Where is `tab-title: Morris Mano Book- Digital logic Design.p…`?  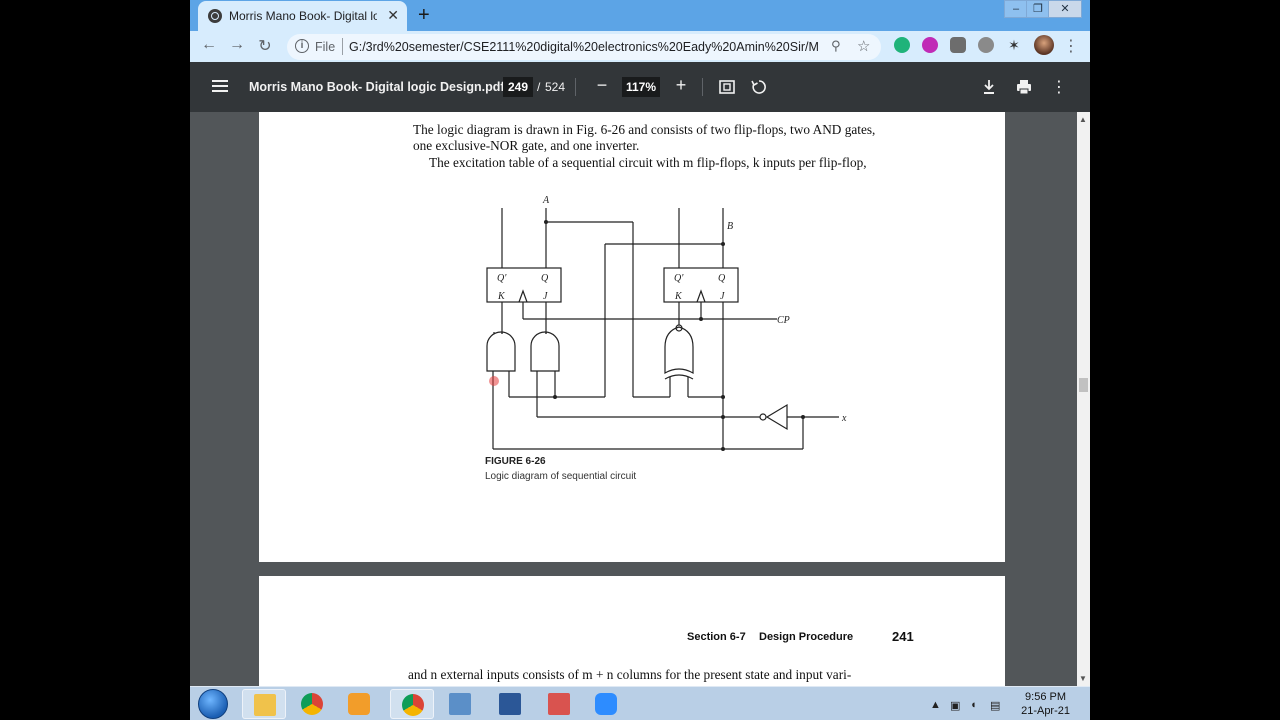
tab-title: Morris Mano Book- Digital logic Design.p… is located at coordinates (303, 16).